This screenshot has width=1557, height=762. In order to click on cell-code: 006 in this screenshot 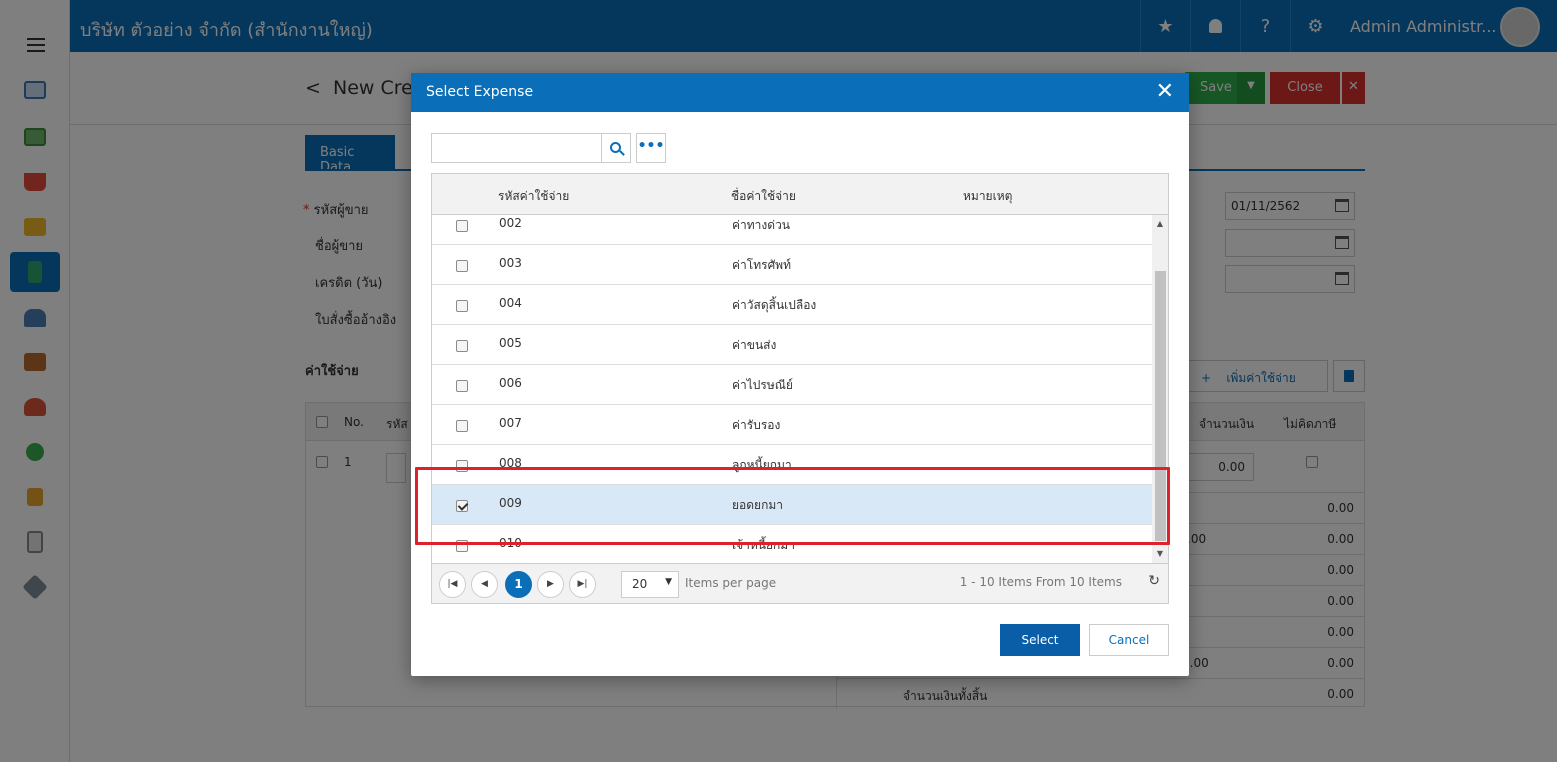, I will do `click(510, 383)`.